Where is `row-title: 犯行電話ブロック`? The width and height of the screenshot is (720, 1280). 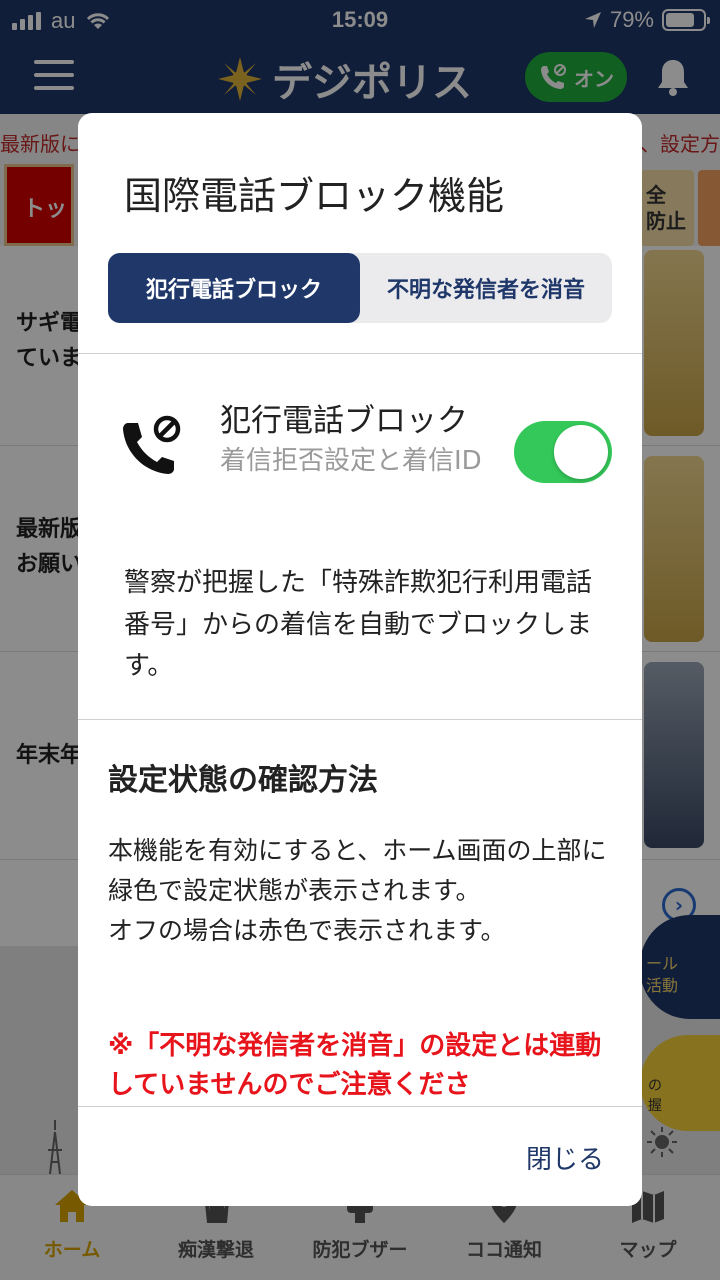 row-title: 犯行電話ブロック is located at coordinates (344, 421).